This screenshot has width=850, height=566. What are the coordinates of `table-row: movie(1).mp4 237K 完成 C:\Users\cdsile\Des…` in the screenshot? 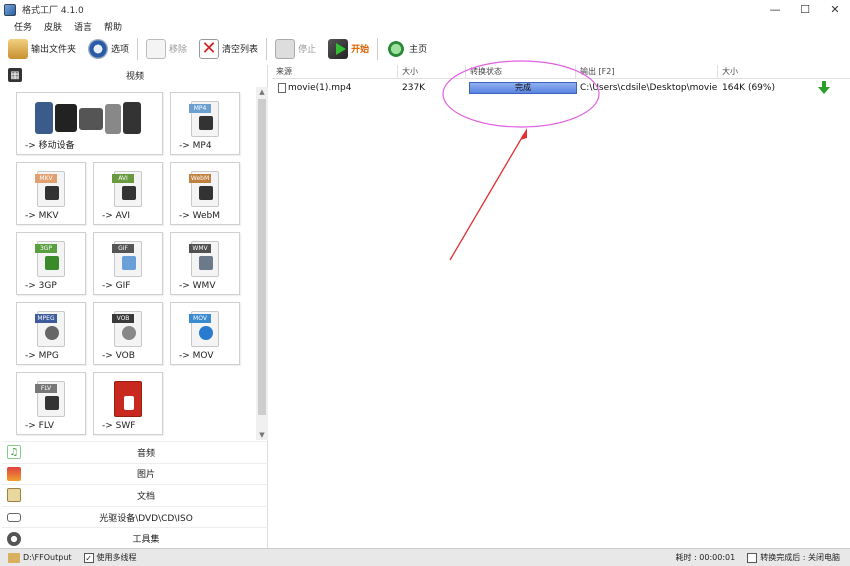 It's located at (561, 88).